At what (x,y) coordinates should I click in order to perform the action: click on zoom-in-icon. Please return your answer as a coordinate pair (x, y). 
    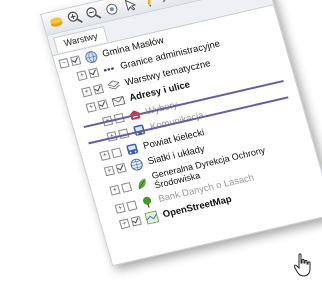
    Looking at the image, I should click on (74, 18).